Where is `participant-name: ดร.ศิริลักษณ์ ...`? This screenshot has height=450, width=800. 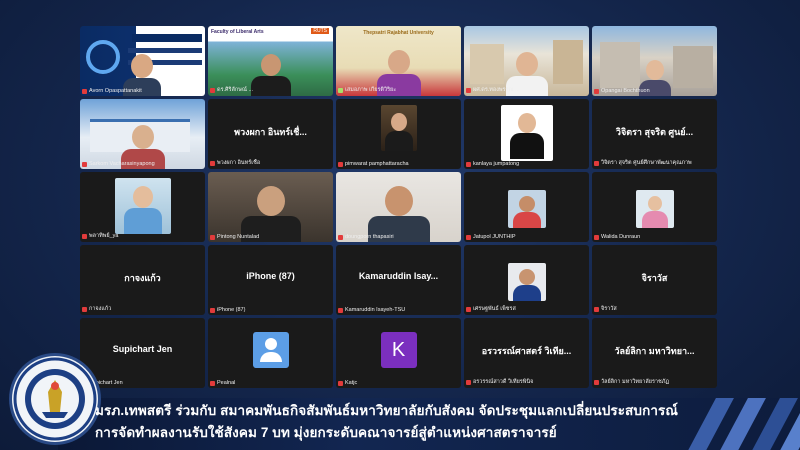
participant-name: ดร.ศิริลักษณ์ ... is located at coordinates (270, 90).